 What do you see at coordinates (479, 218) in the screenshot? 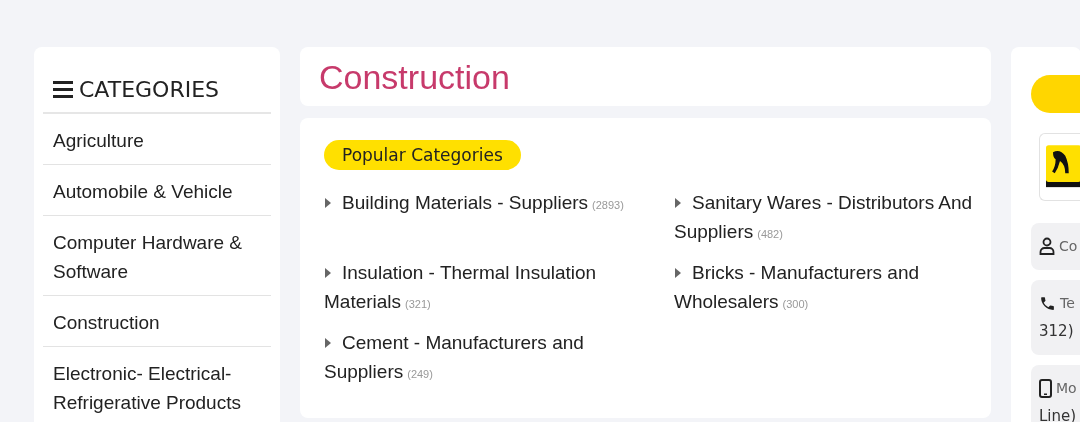
I see `category-link: Building Materials - Suppliers (2893)` at bounding box center [479, 218].